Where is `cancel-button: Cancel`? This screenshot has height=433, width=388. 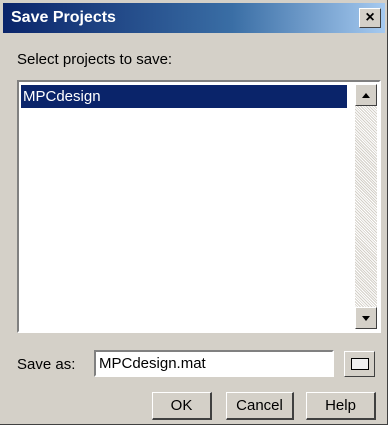 cancel-button: Cancel is located at coordinates (260, 406).